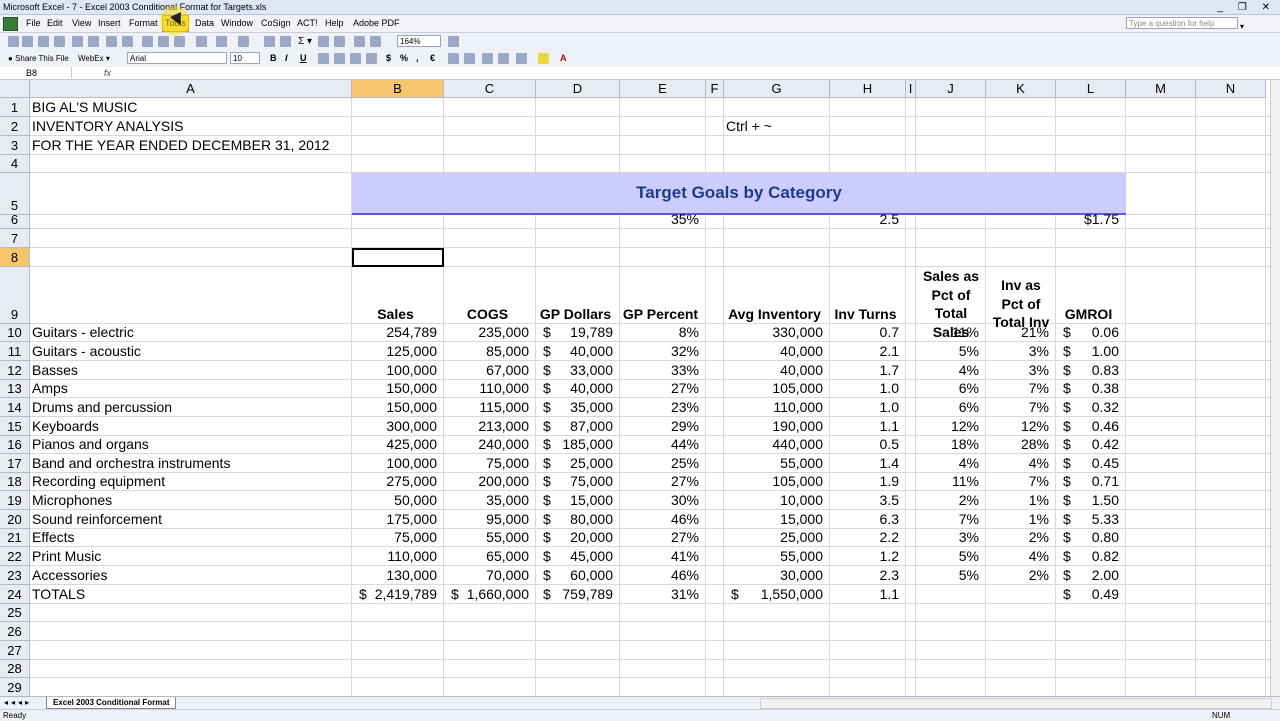 This screenshot has width=1280, height=721. Describe the element at coordinates (15, 257) in the screenshot. I see `row-header-8: 8` at that location.